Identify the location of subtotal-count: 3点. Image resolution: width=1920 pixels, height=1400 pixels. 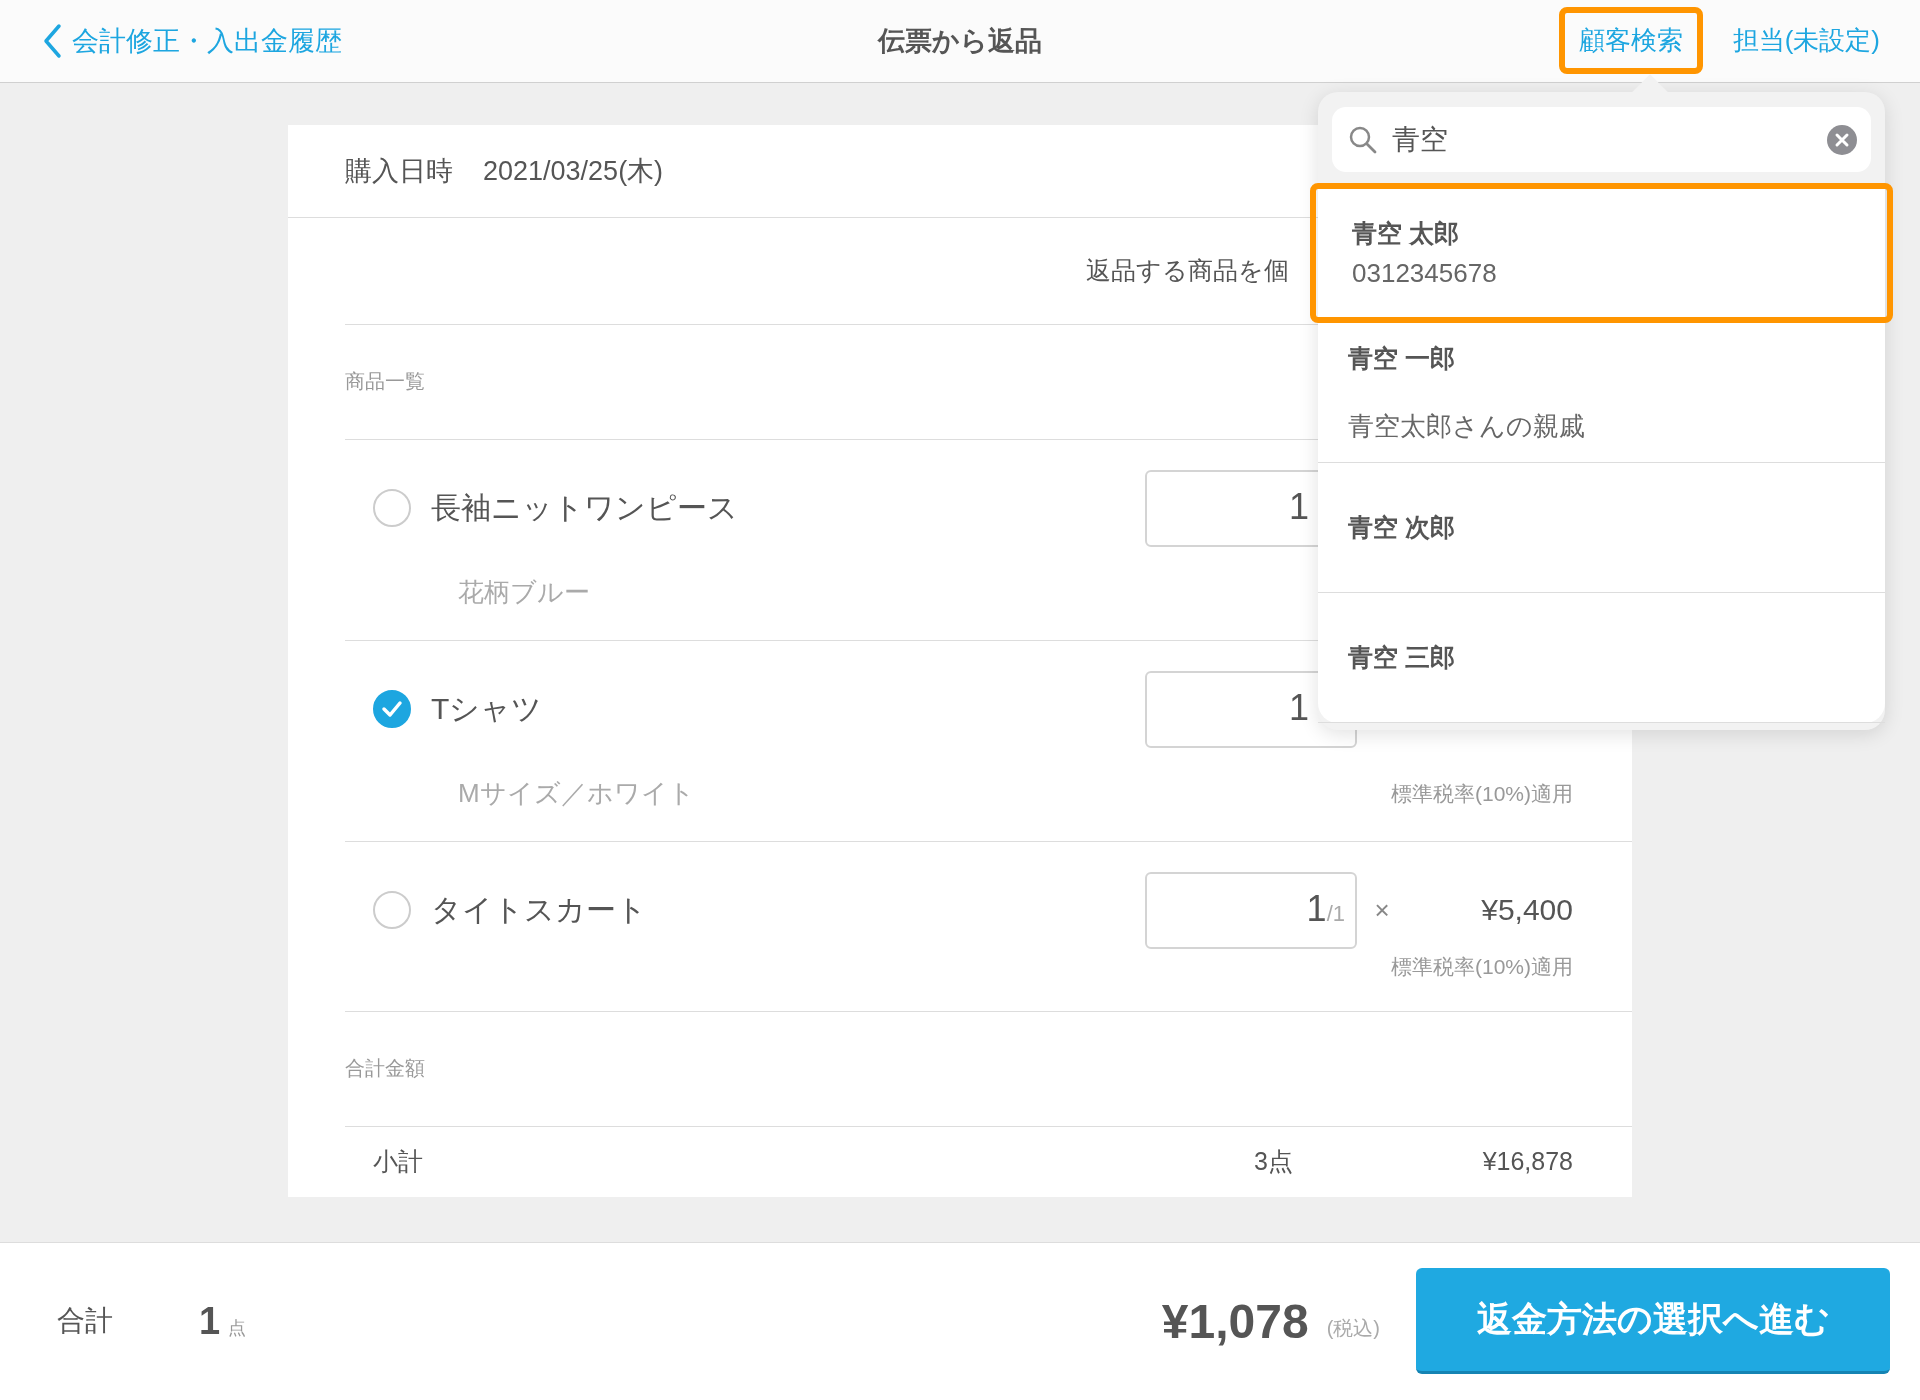
(1273, 1162).